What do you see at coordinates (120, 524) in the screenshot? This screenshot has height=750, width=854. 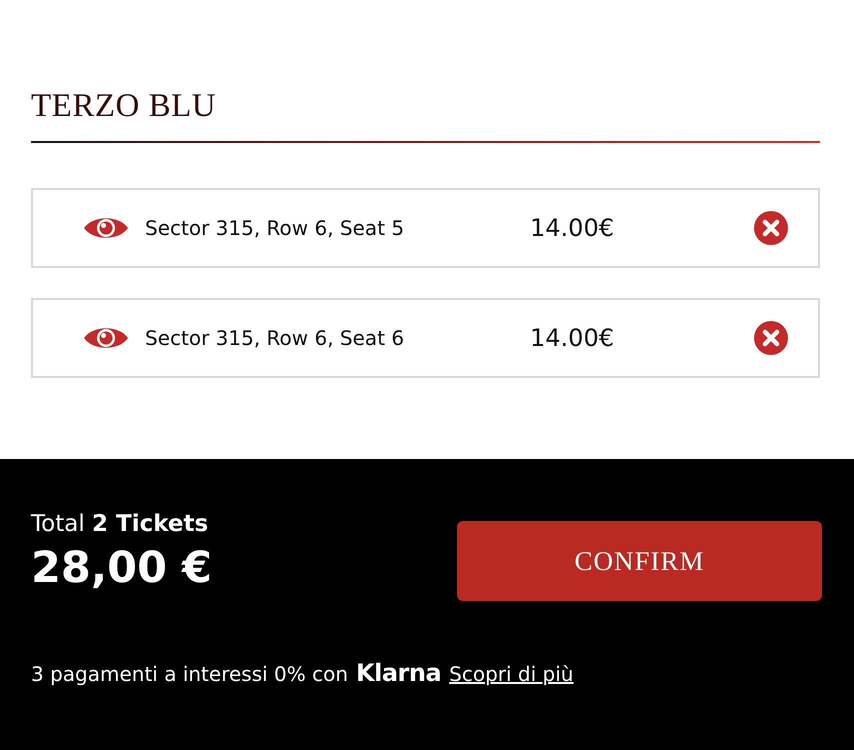 I see `total-label: Total 2 Tickets` at bounding box center [120, 524].